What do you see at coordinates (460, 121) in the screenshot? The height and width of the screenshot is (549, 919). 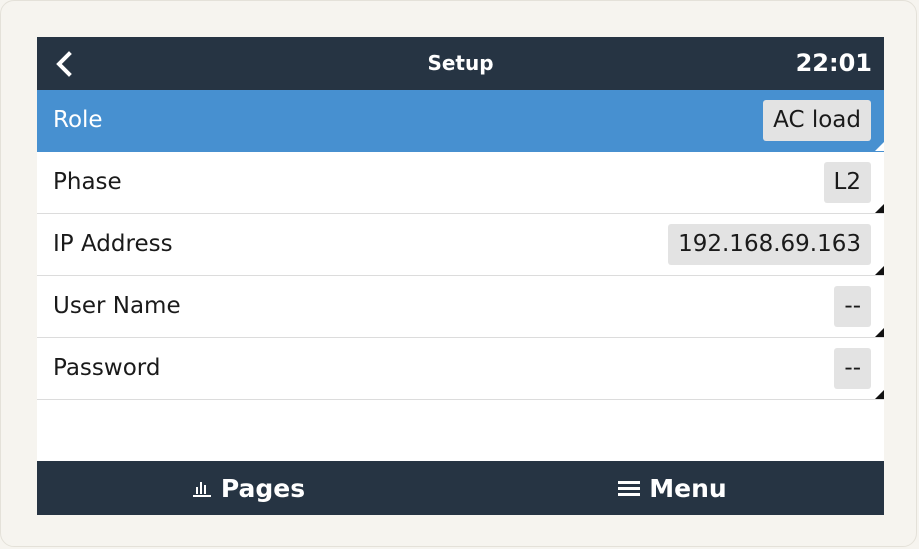 I see `setting-row-role: Role AC load` at bounding box center [460, 121].